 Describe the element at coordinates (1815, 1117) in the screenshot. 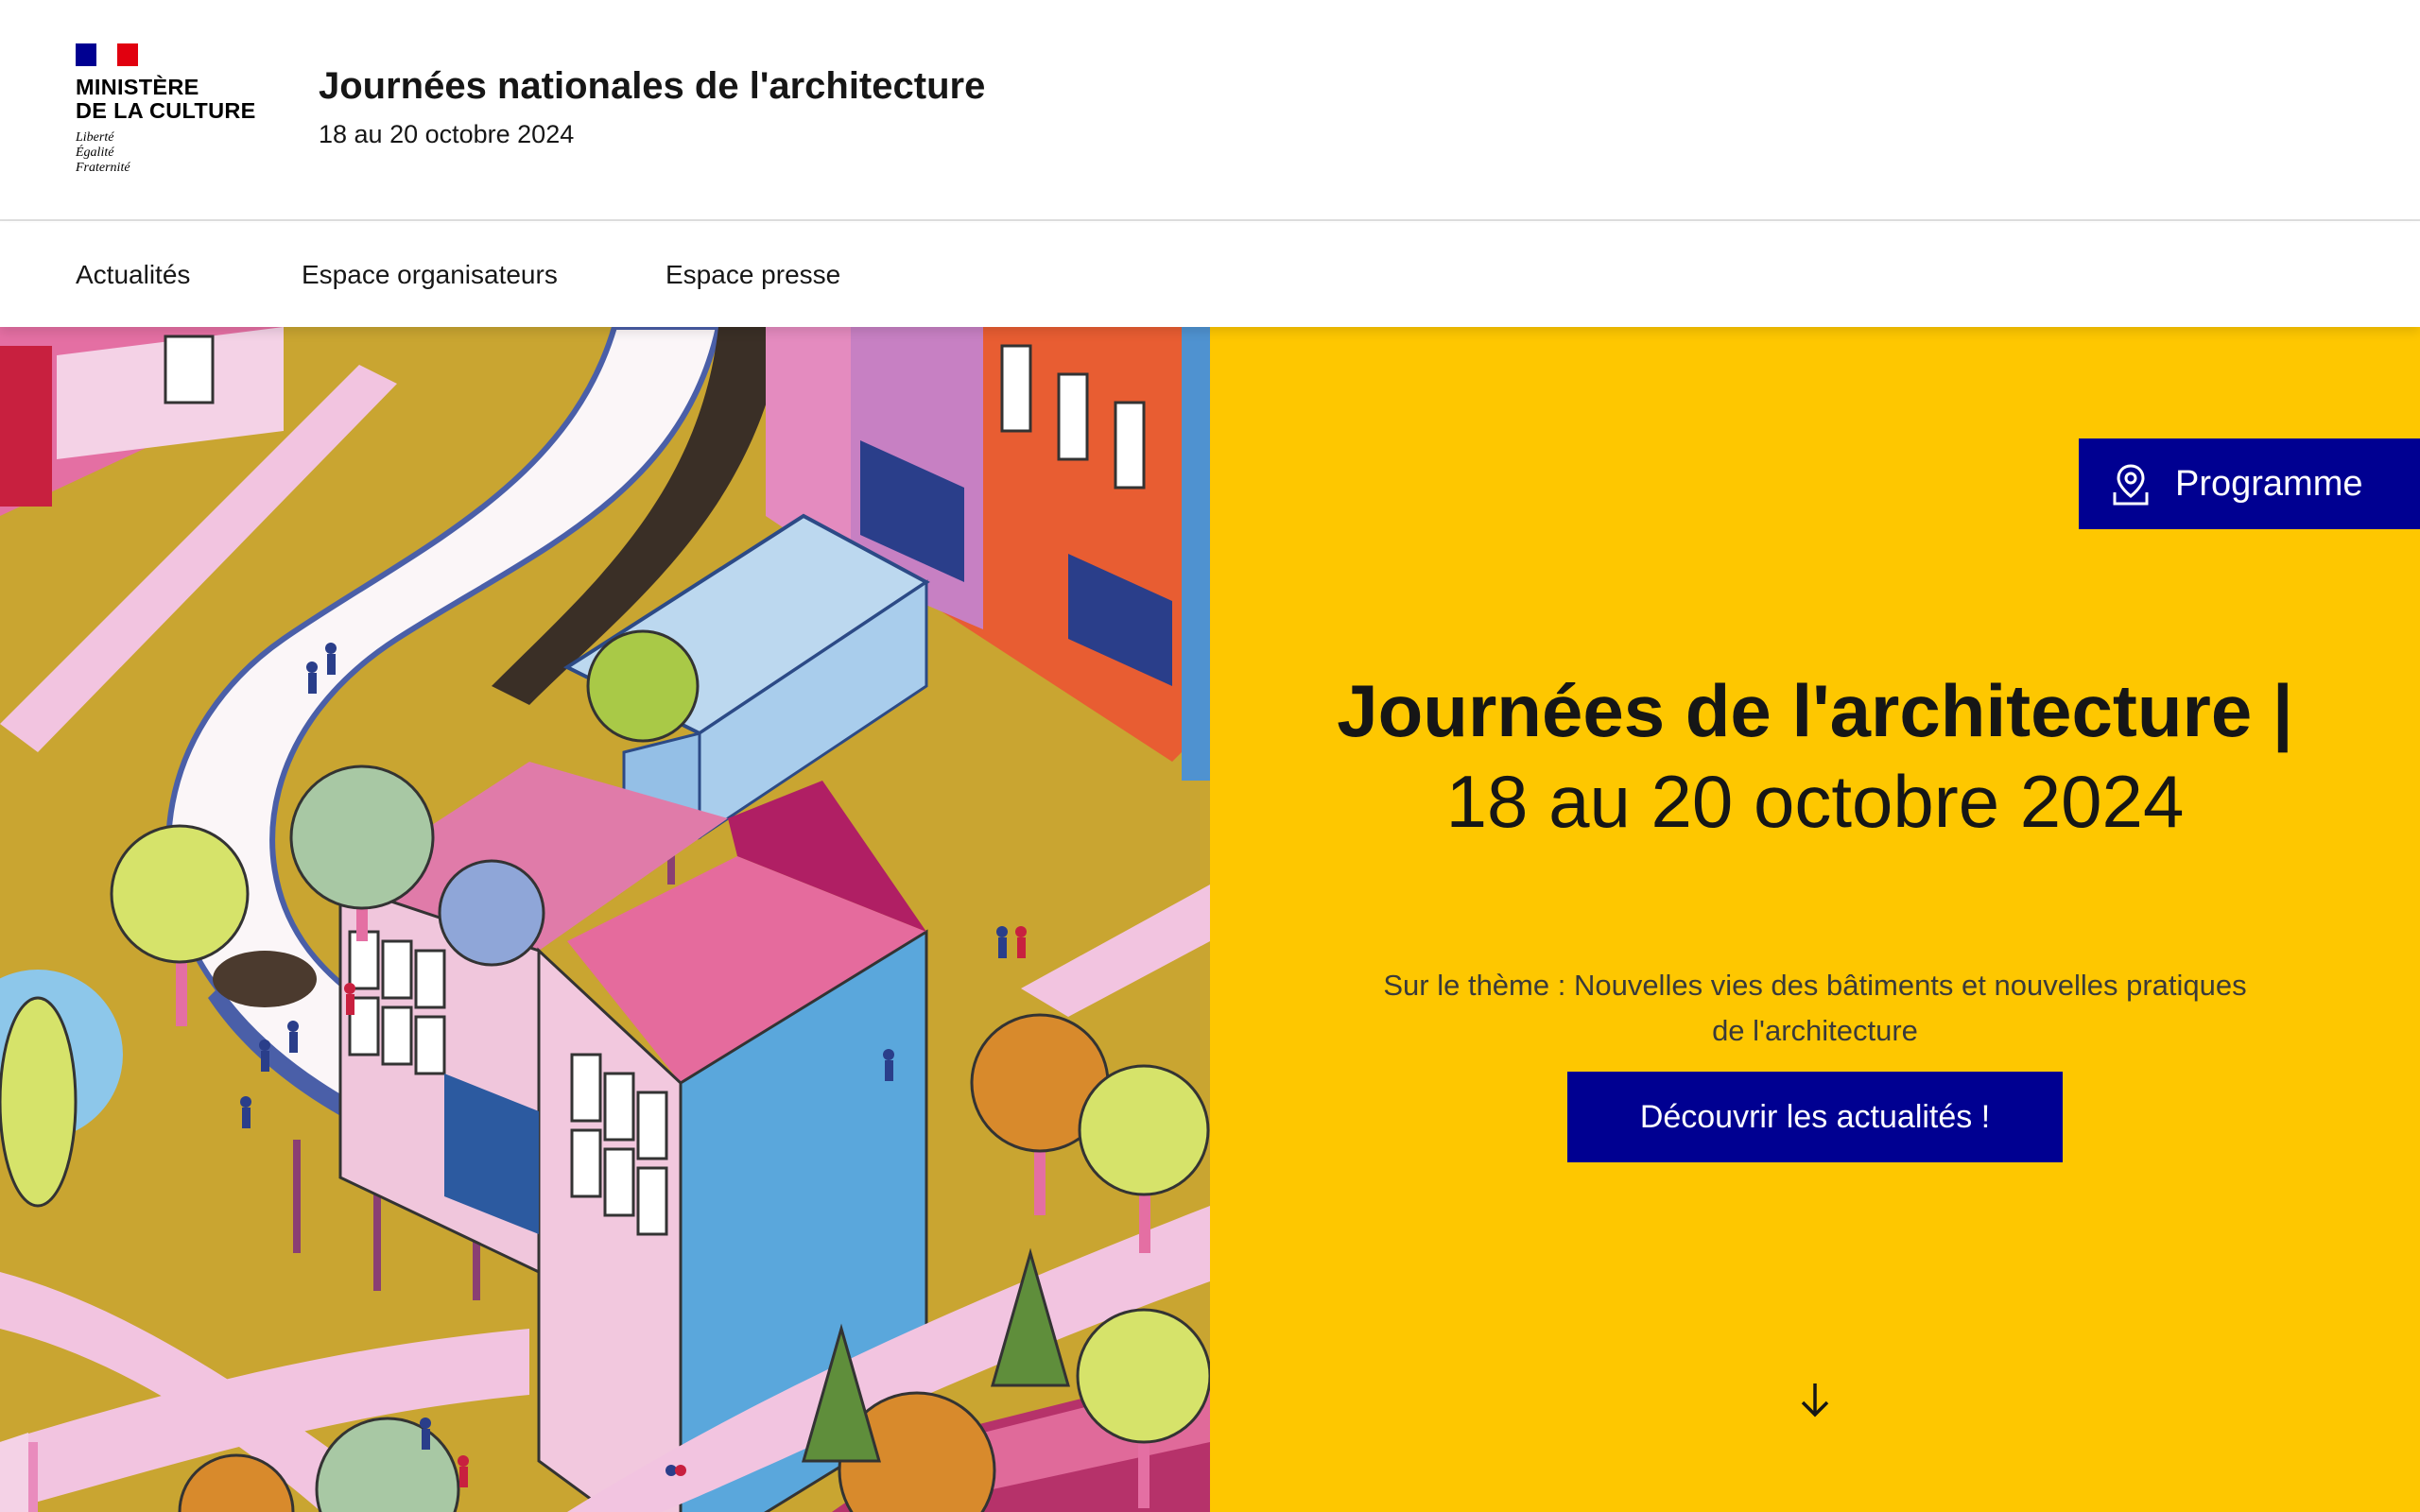

I see `discover-news-button: Découvrir les actualités !` at that location.